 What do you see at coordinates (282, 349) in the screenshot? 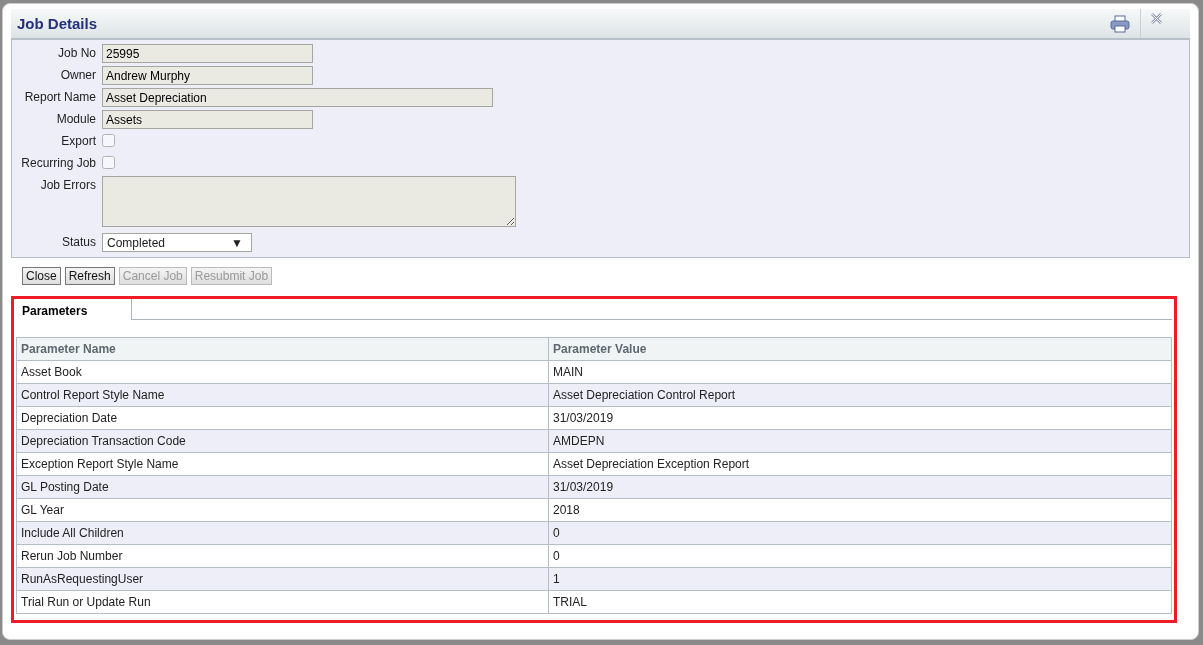
I see `column-header: Parameter Name` at bounding box center [282, 349].